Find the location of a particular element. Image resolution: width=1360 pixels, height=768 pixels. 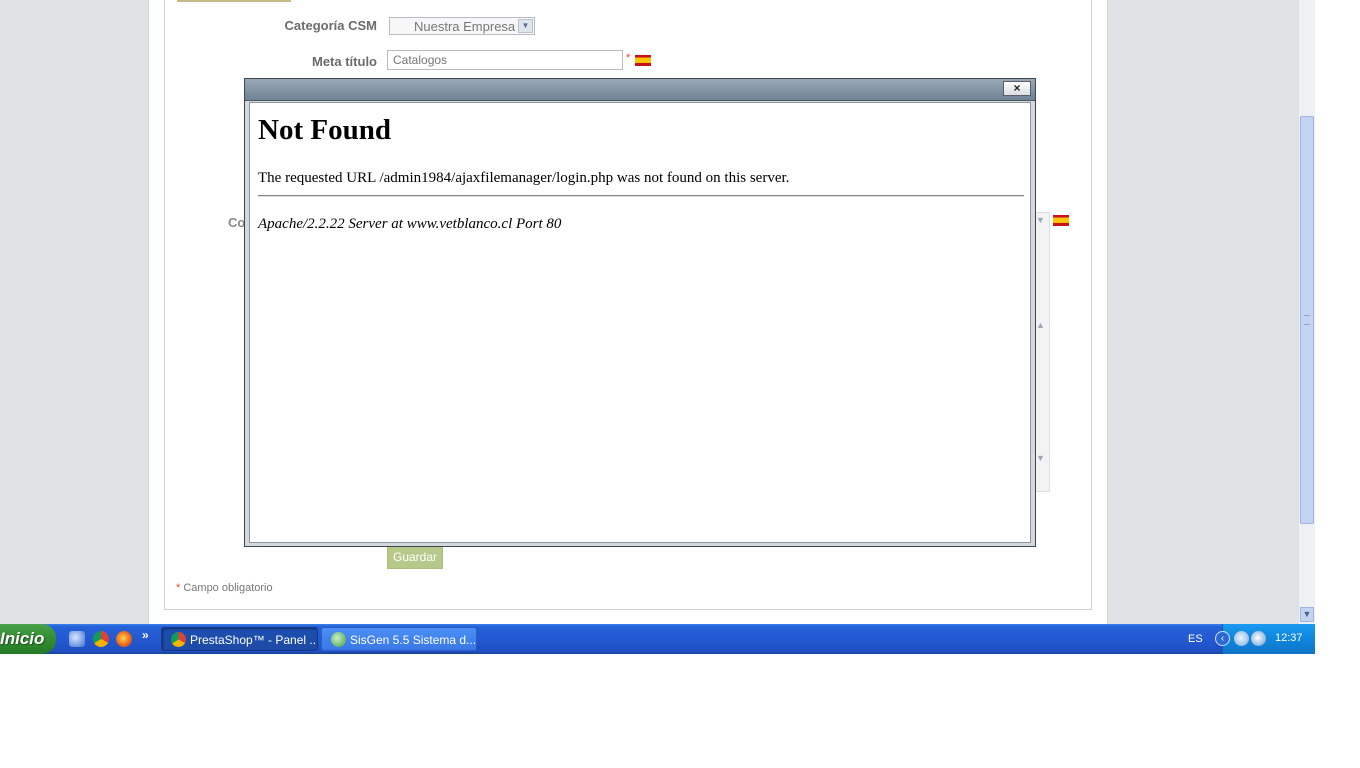

dialog-titlebar: × is located at coordinates (640, 90).